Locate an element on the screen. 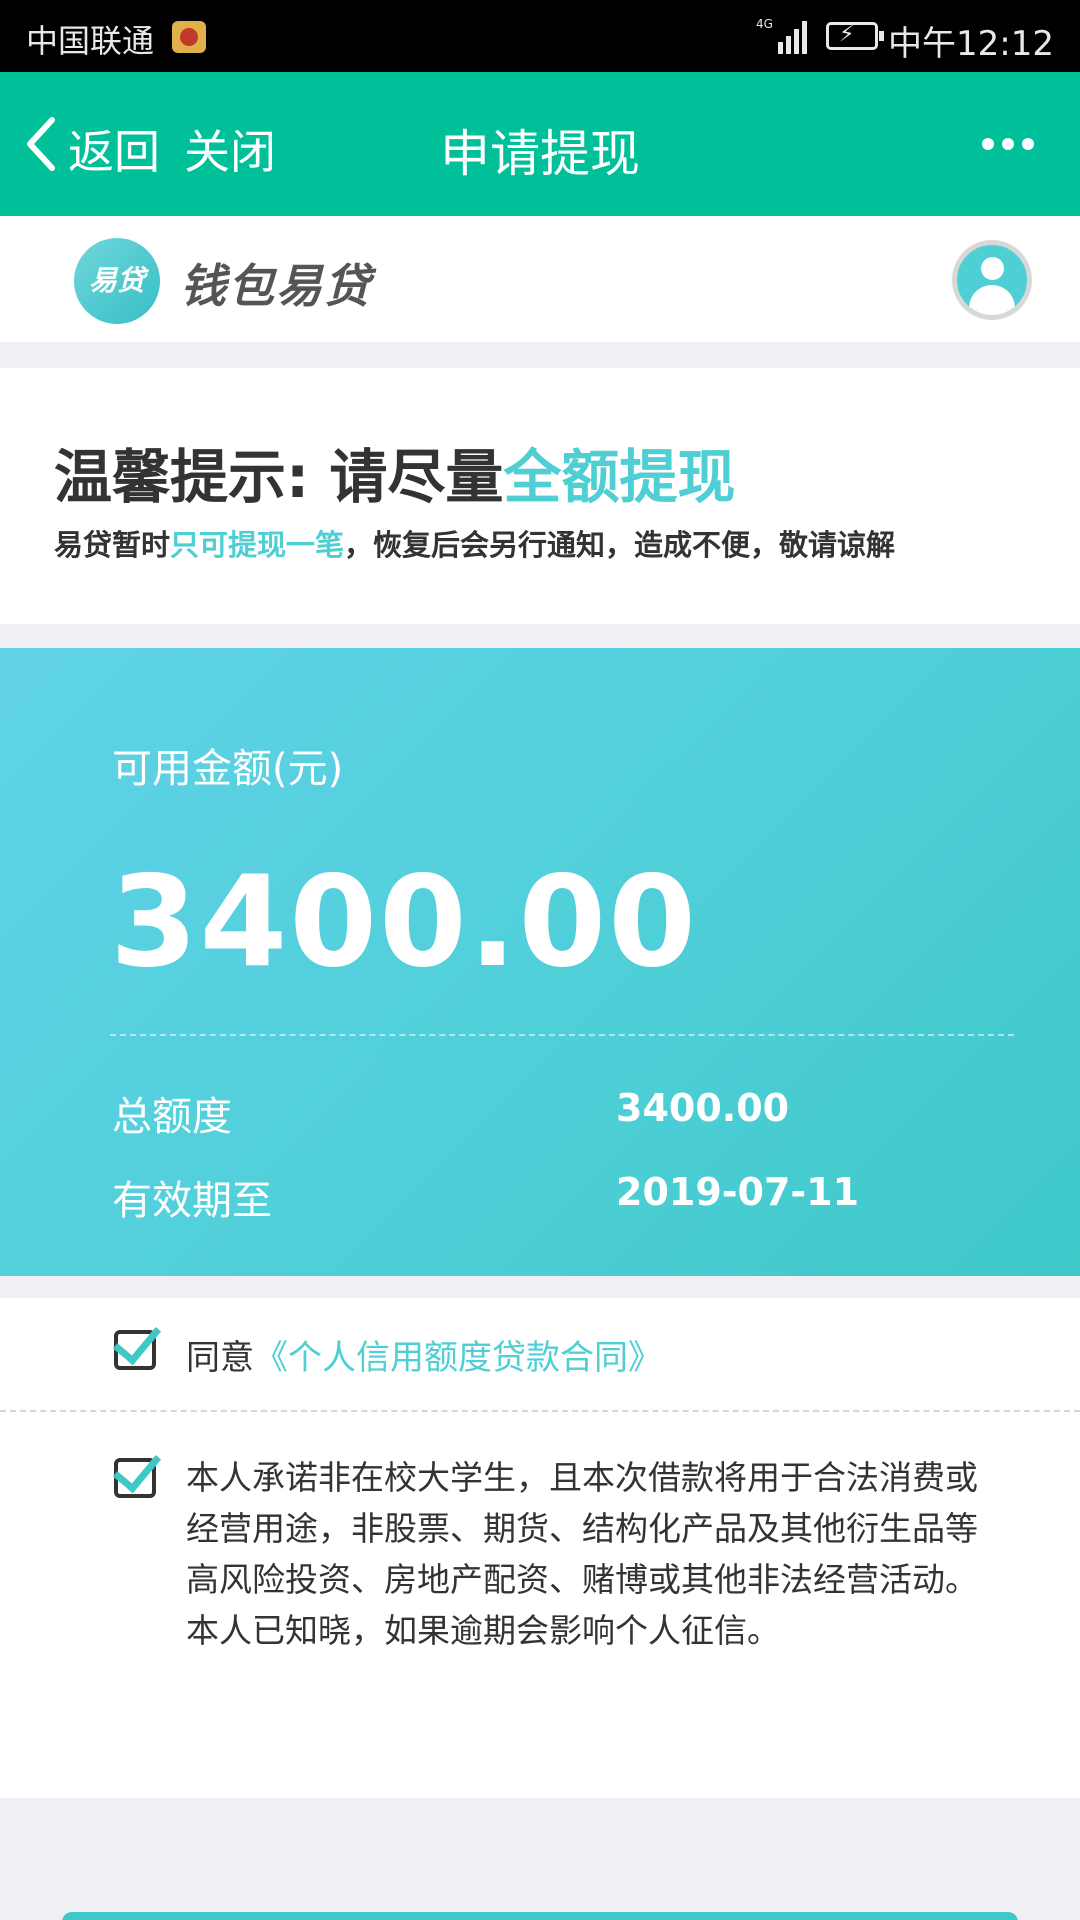 The width and height of the screenshot is (1080, 1920). user-avatar-icon is located at coordinates (992, 280).